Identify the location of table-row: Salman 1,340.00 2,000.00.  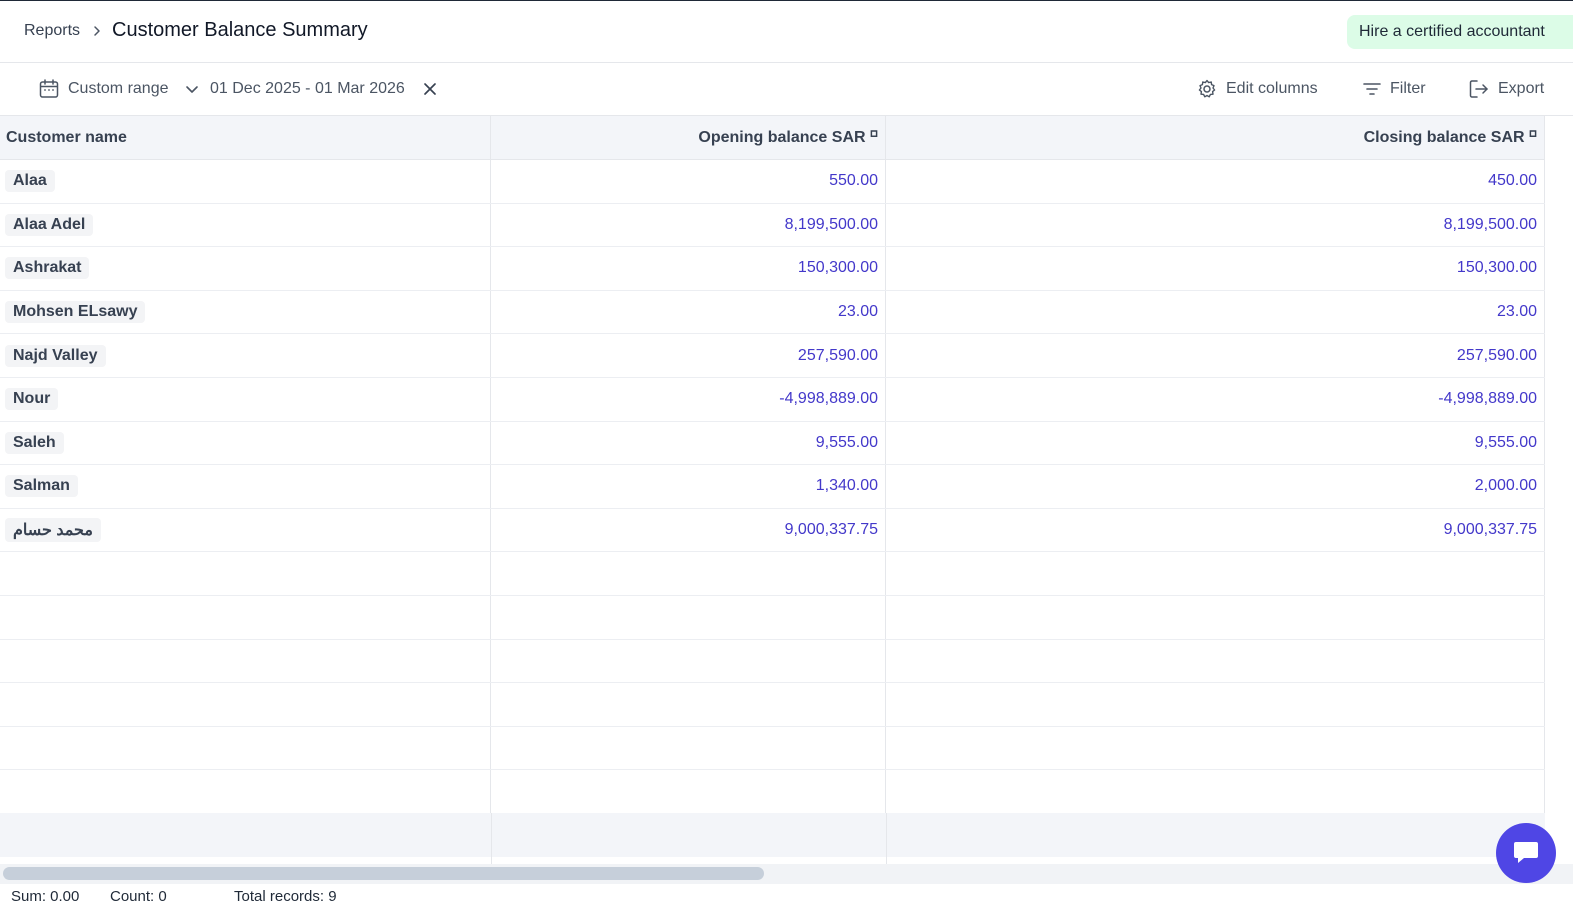
(772, 487).